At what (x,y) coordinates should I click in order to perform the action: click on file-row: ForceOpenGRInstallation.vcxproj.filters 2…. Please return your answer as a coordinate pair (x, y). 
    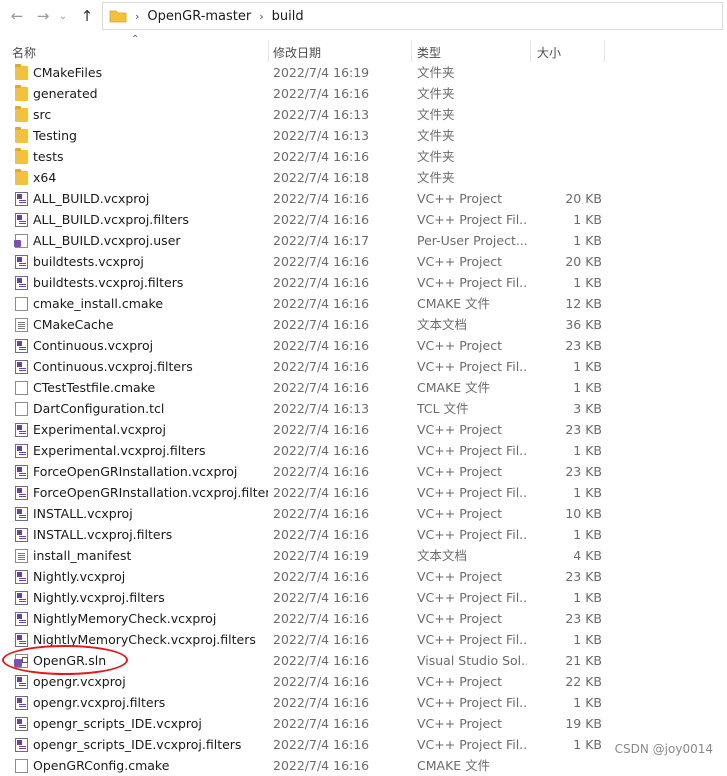
    Looking at the image, I should click on (363, 492).